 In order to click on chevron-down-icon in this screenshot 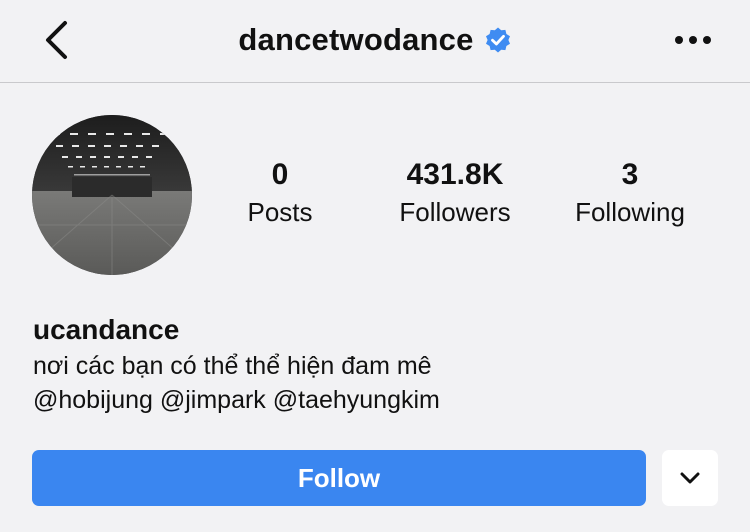, I will do `click(690, 478)`.